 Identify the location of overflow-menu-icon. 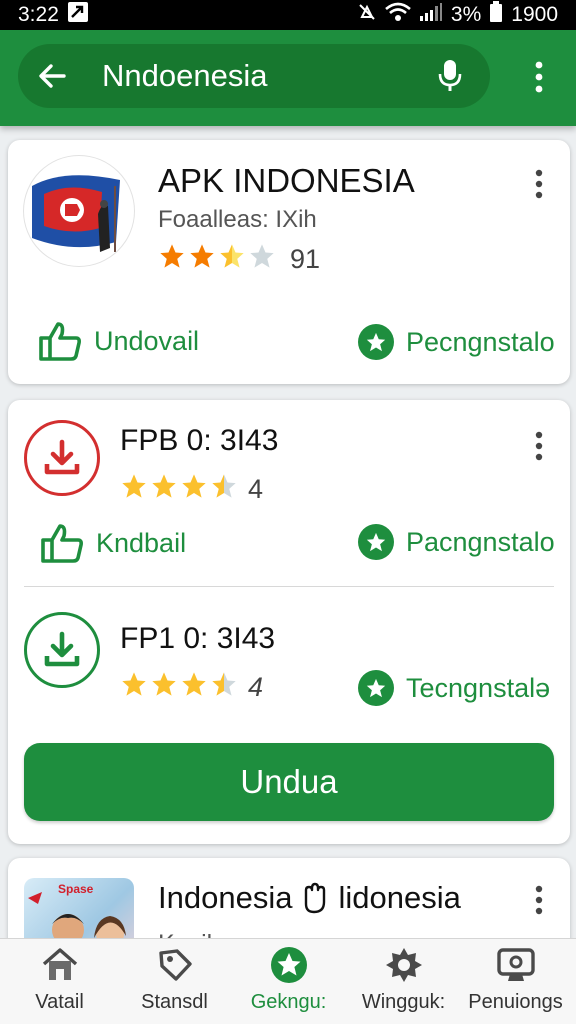
(539, 77).